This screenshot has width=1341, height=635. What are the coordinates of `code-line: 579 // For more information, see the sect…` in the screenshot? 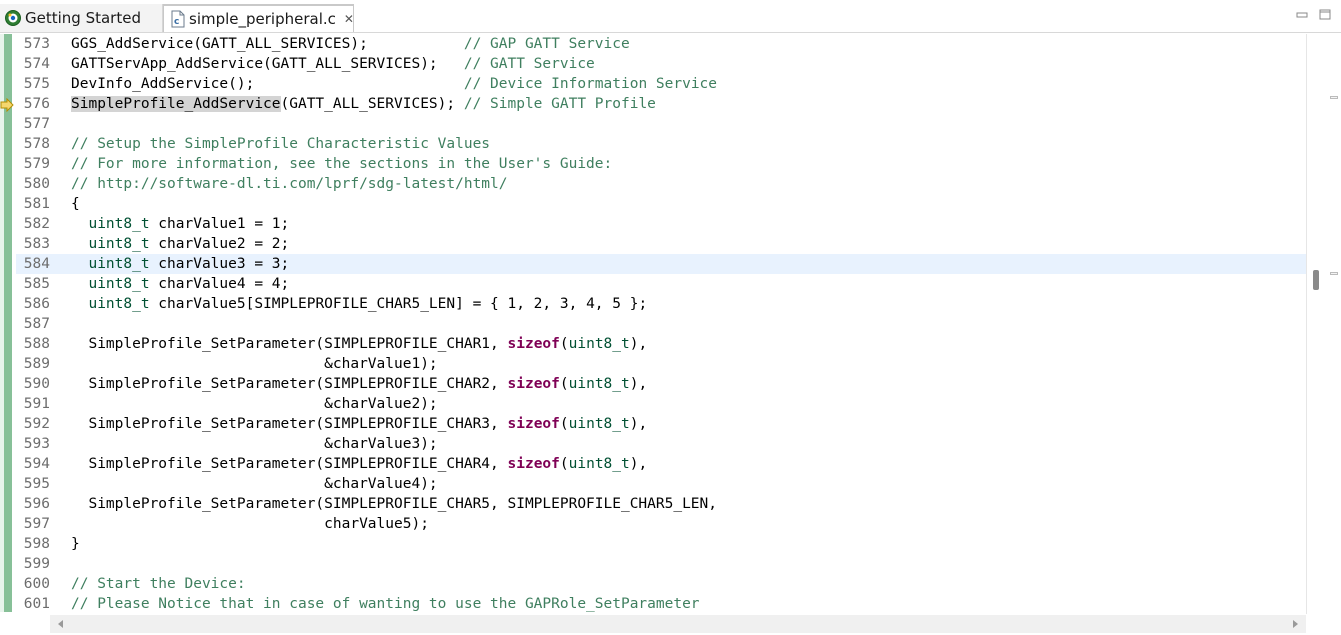 It's located at (661, 164).